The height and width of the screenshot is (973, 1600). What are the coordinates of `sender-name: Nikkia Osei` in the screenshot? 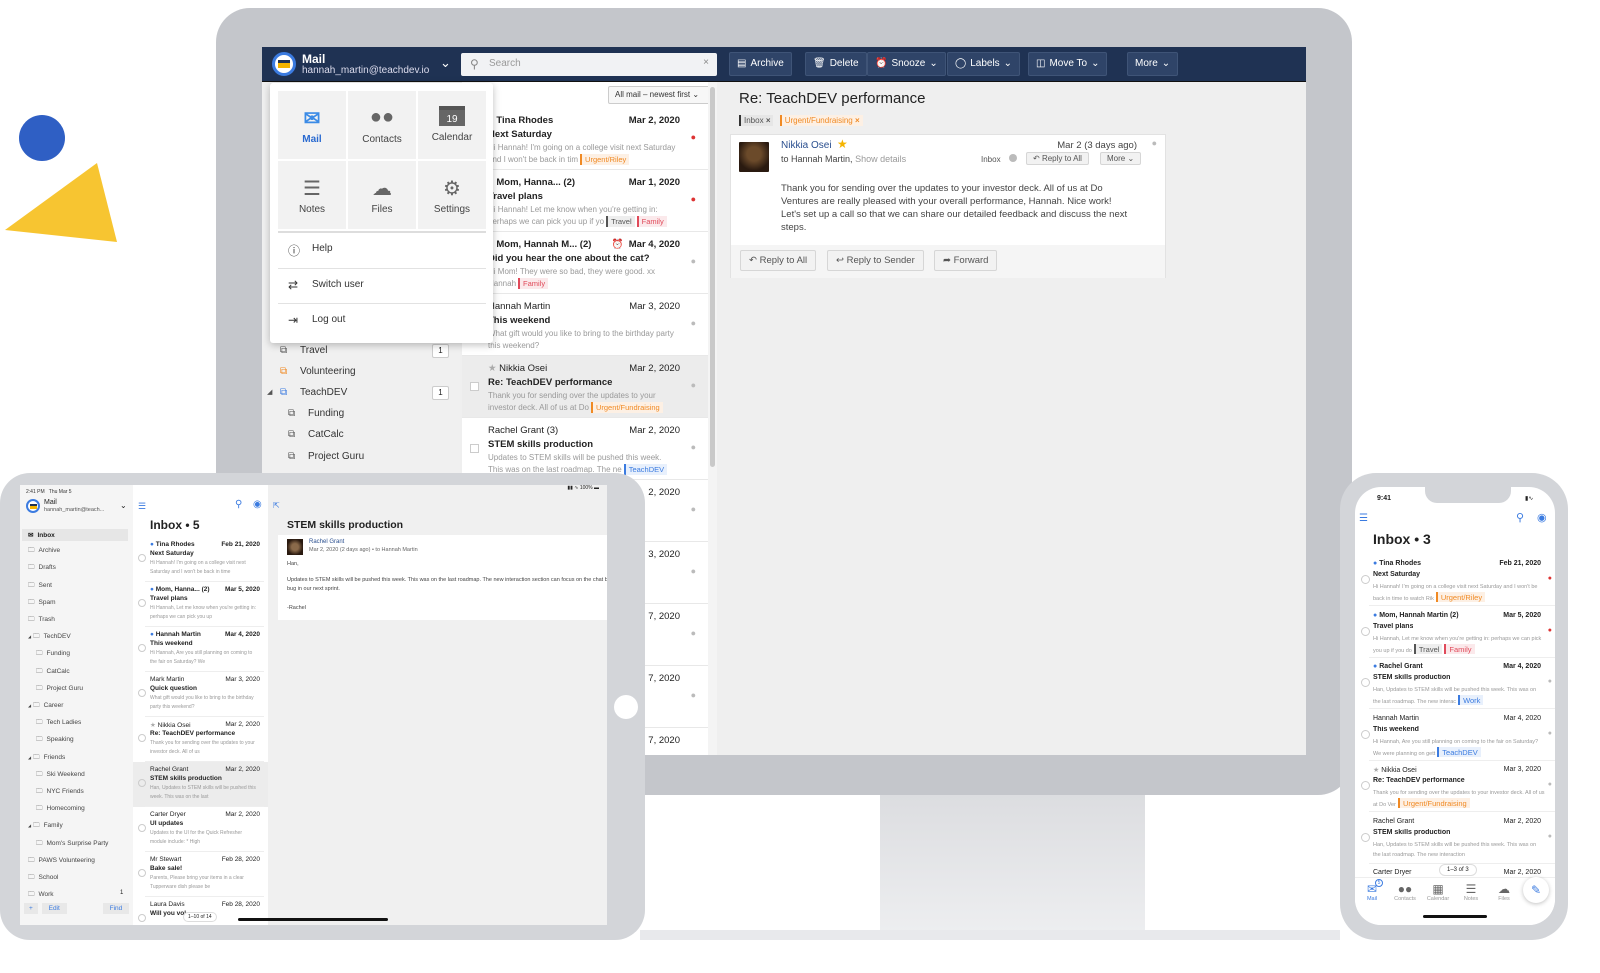 It's located at (806, 145).